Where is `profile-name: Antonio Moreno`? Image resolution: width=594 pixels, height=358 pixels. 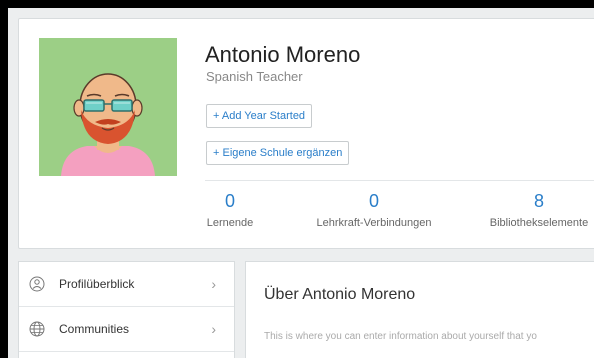
profile-name: Antonio Moreno is located at coordinates (283, 54).